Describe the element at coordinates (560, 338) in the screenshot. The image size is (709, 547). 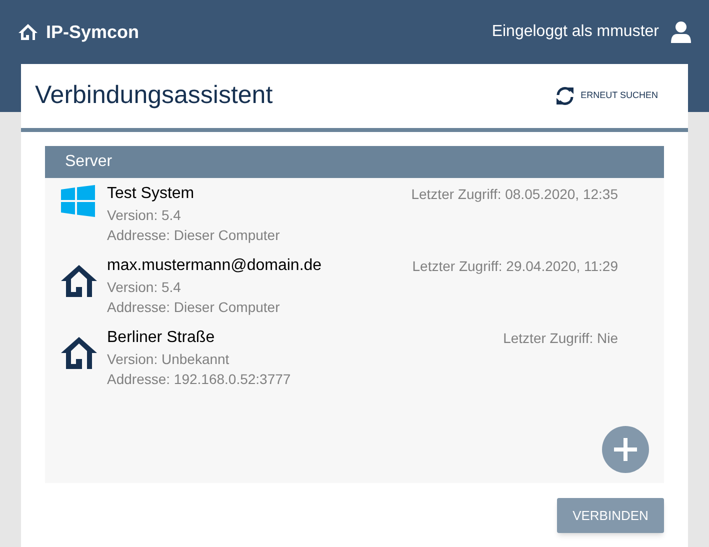
I see `last-access: Letzter Zugriff: Nie` at that location.